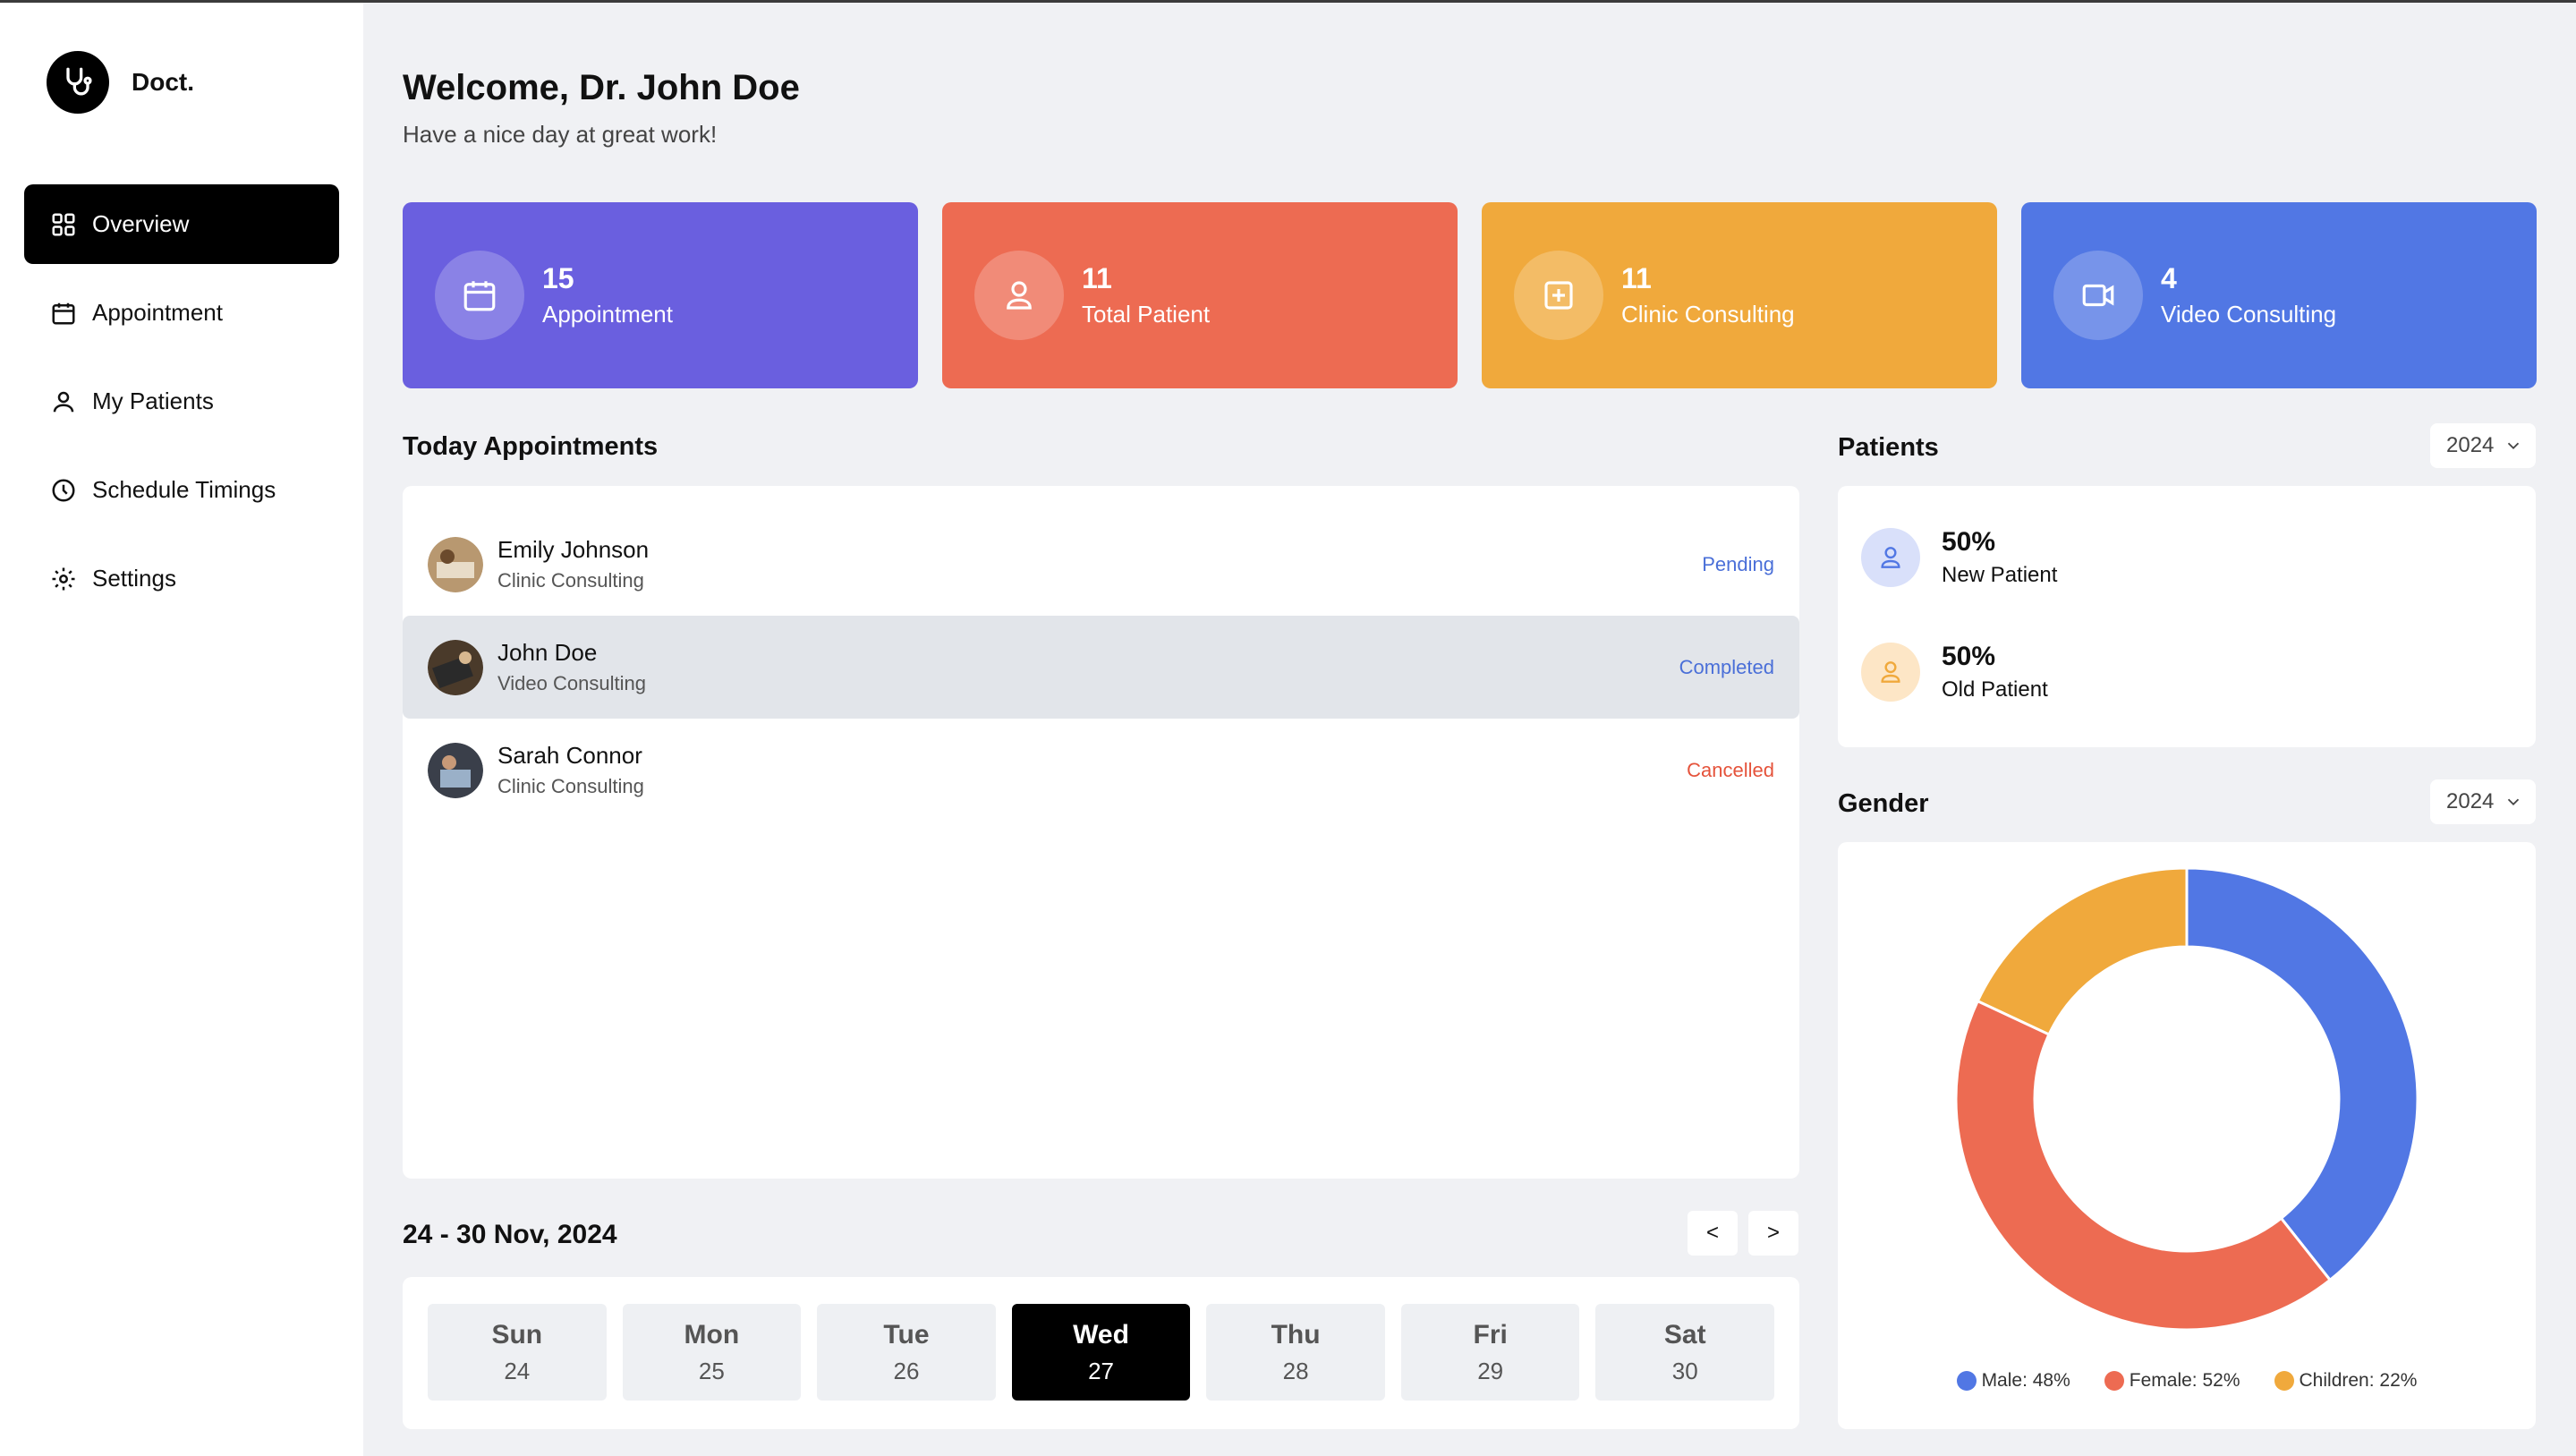  What do you see at coordinates (121, 82) in the screenshot?
I see `app-logo: Doct.` at bounding box center [121, 82].